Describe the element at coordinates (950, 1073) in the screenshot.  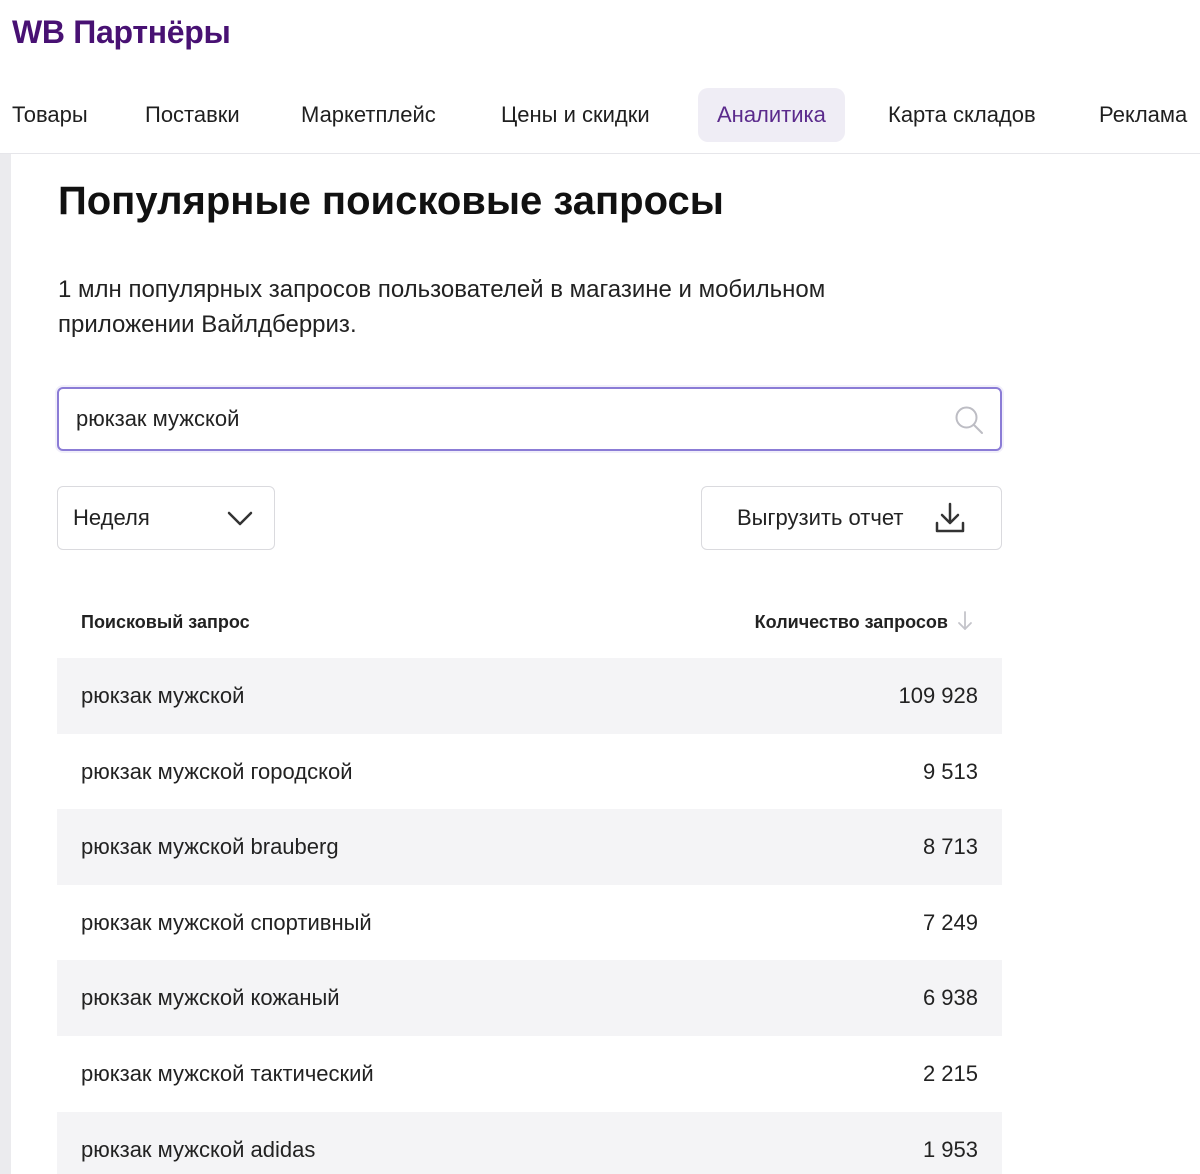
I see `count-cell: 2 215` at that location.